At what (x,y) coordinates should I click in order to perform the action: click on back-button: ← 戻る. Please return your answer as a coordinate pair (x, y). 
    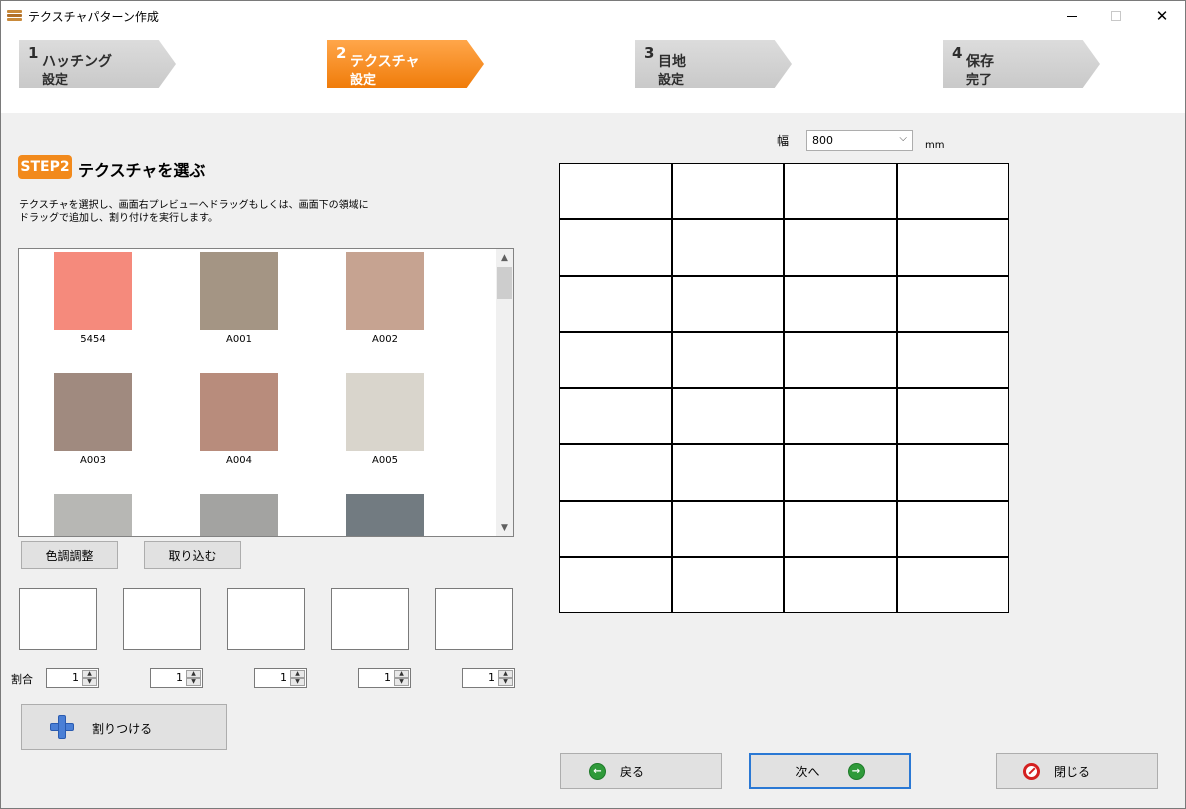
    Looking at the image, I should click on (641, 771).